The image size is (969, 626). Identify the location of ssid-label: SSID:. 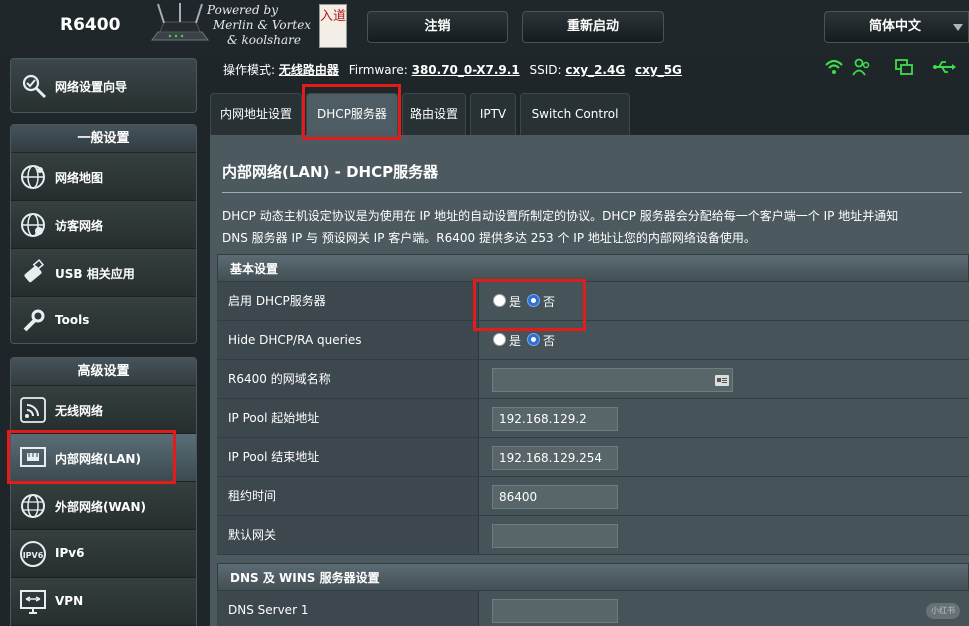
(545, 70).